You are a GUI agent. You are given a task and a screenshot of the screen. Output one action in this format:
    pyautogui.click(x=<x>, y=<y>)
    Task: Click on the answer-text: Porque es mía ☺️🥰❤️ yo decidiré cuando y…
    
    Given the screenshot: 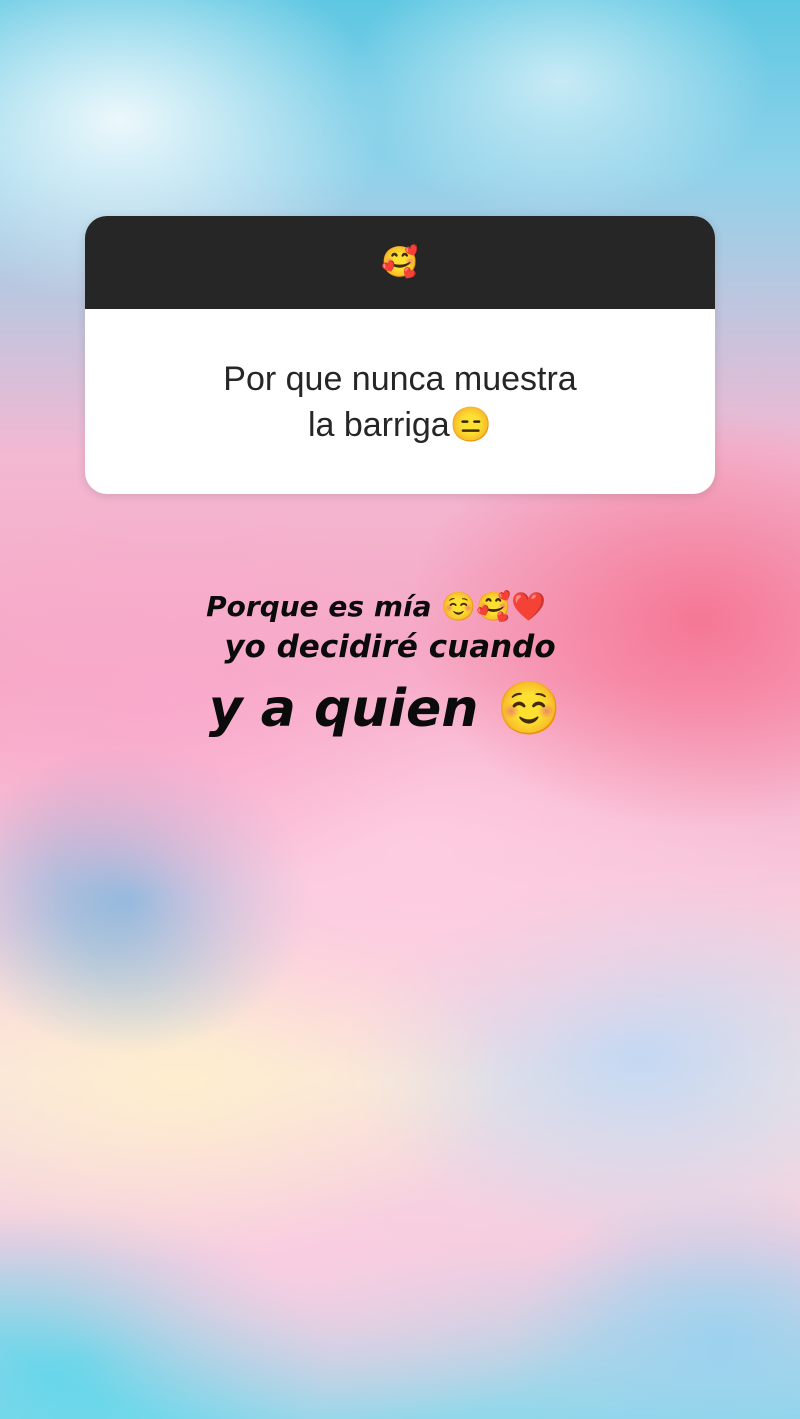 What is the action you would take?
    pyautogui.click(x=400, y=666)
    